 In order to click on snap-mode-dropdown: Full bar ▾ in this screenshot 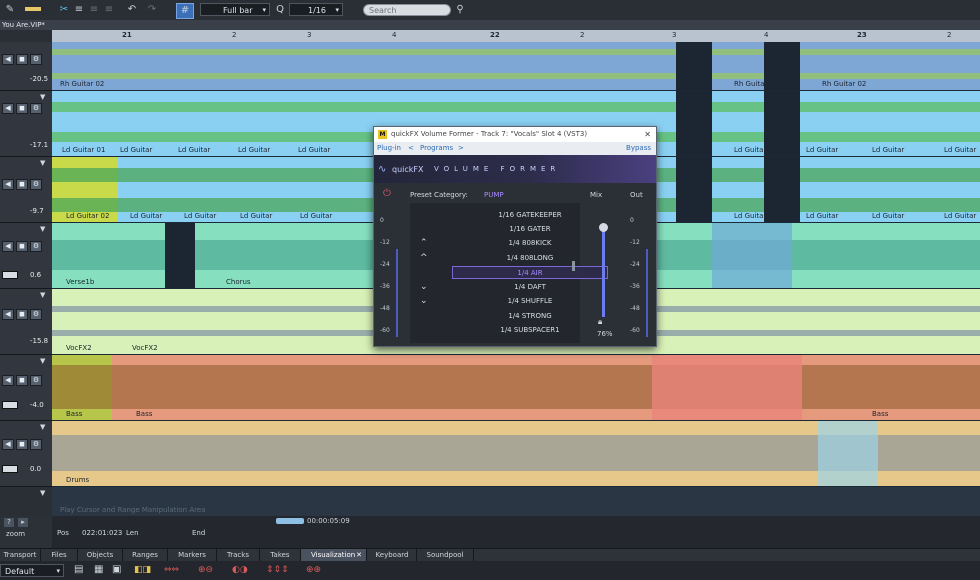, I will do `click(235, 9)`.